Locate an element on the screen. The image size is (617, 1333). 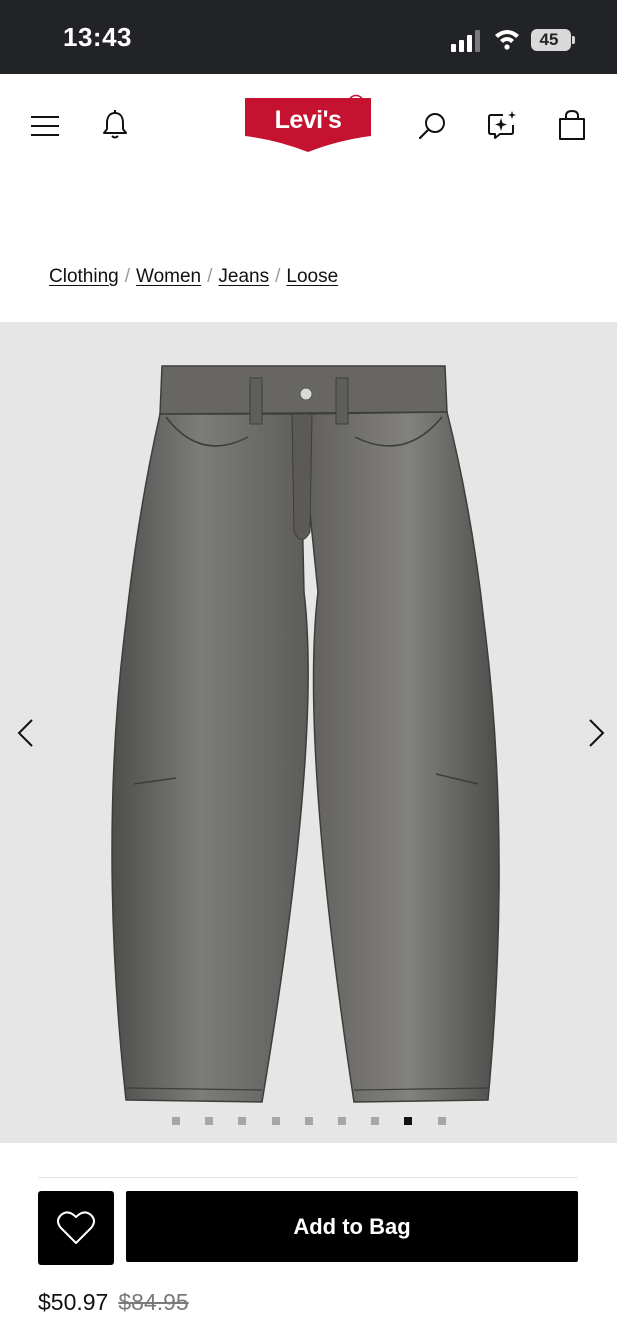
shopping-bag-icon is located at coordinates (572, 125).